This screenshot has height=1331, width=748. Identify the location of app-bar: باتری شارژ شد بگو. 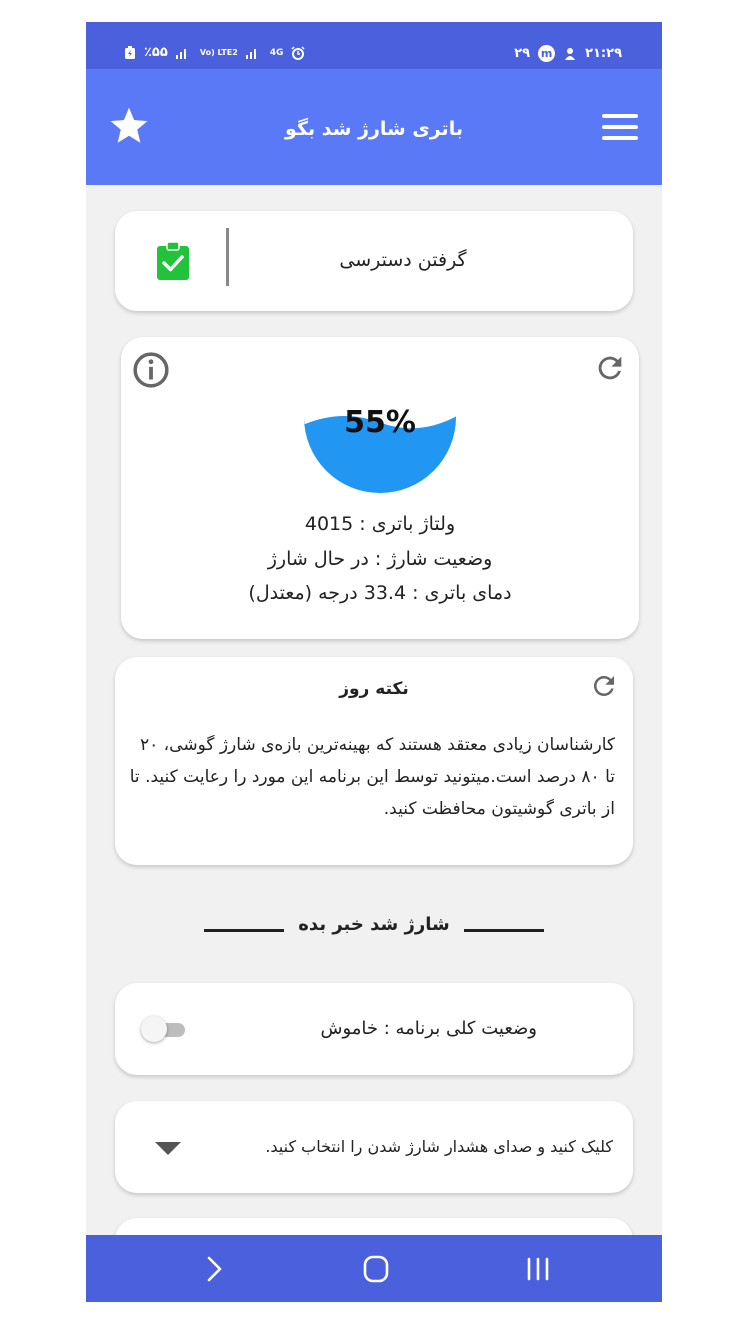
(374, 127).